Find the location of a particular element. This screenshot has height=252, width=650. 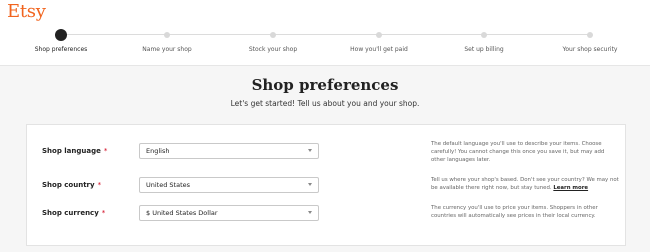

shop-country-select: United States is located at coordinates (229, 185).